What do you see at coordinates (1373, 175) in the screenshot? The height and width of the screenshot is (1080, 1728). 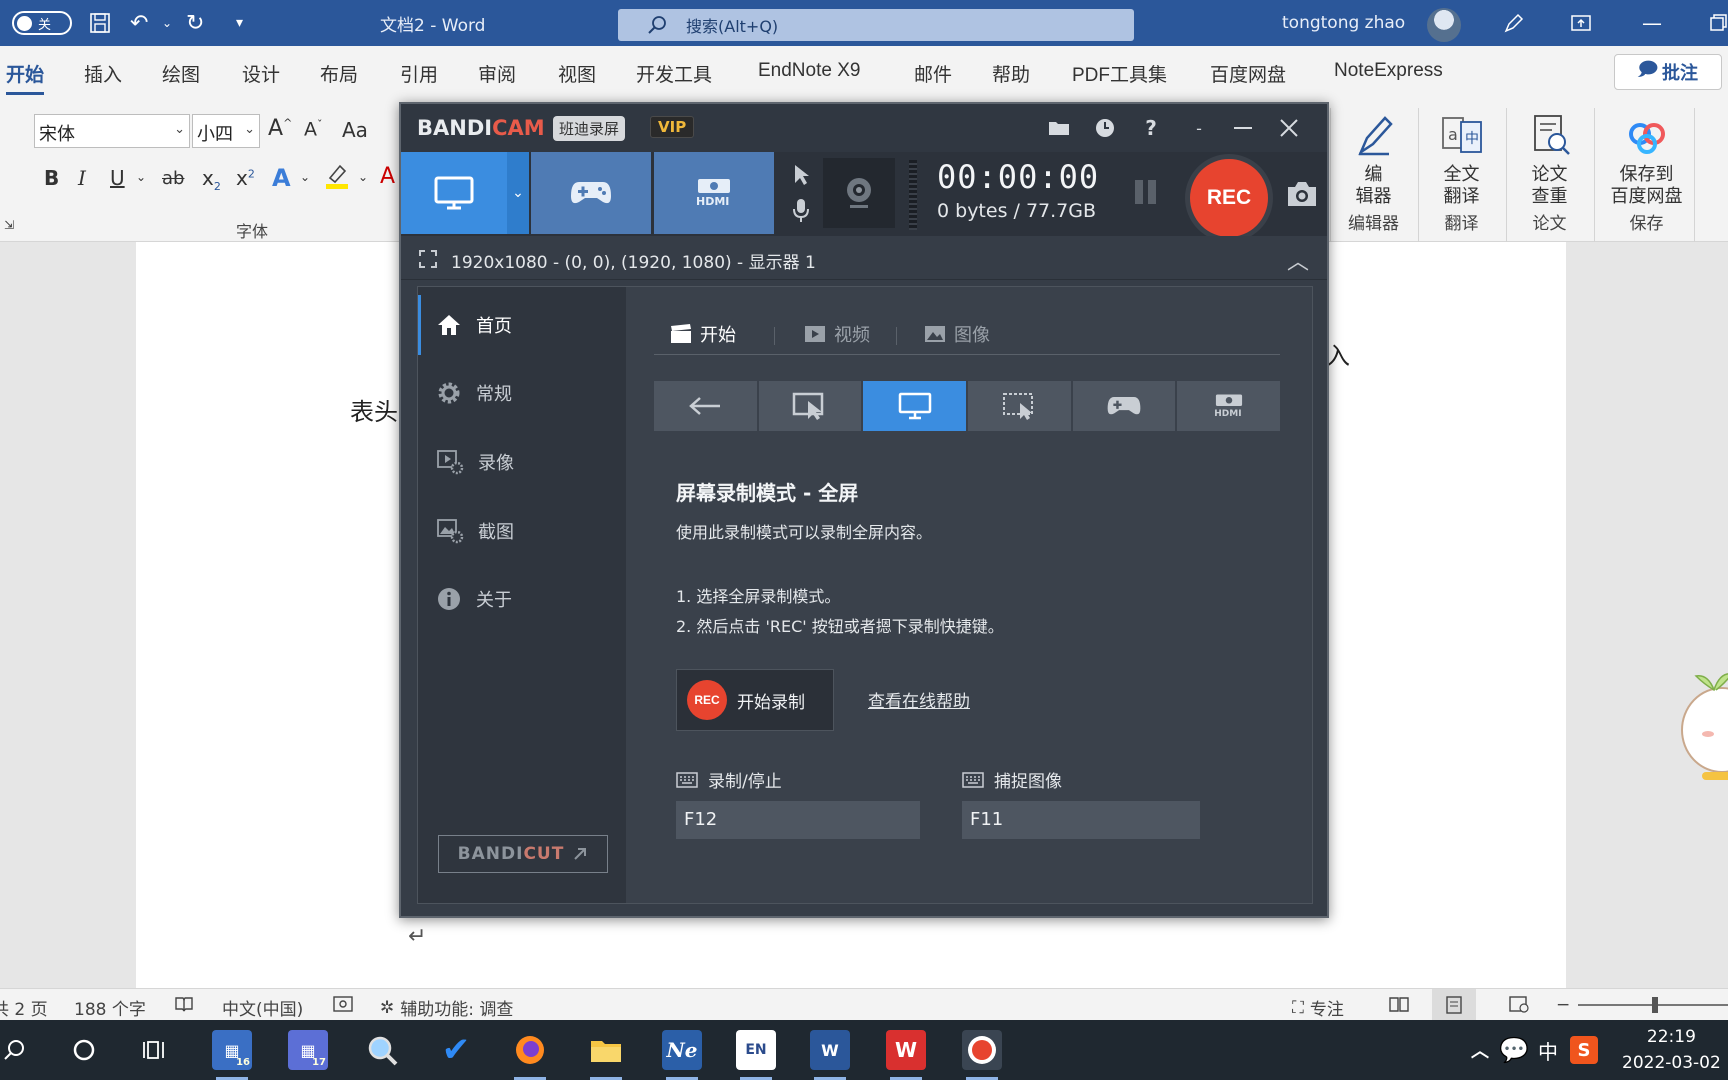 I see `editor-group: 编 辑器 编辑器` at bounding box center [1373, 175].